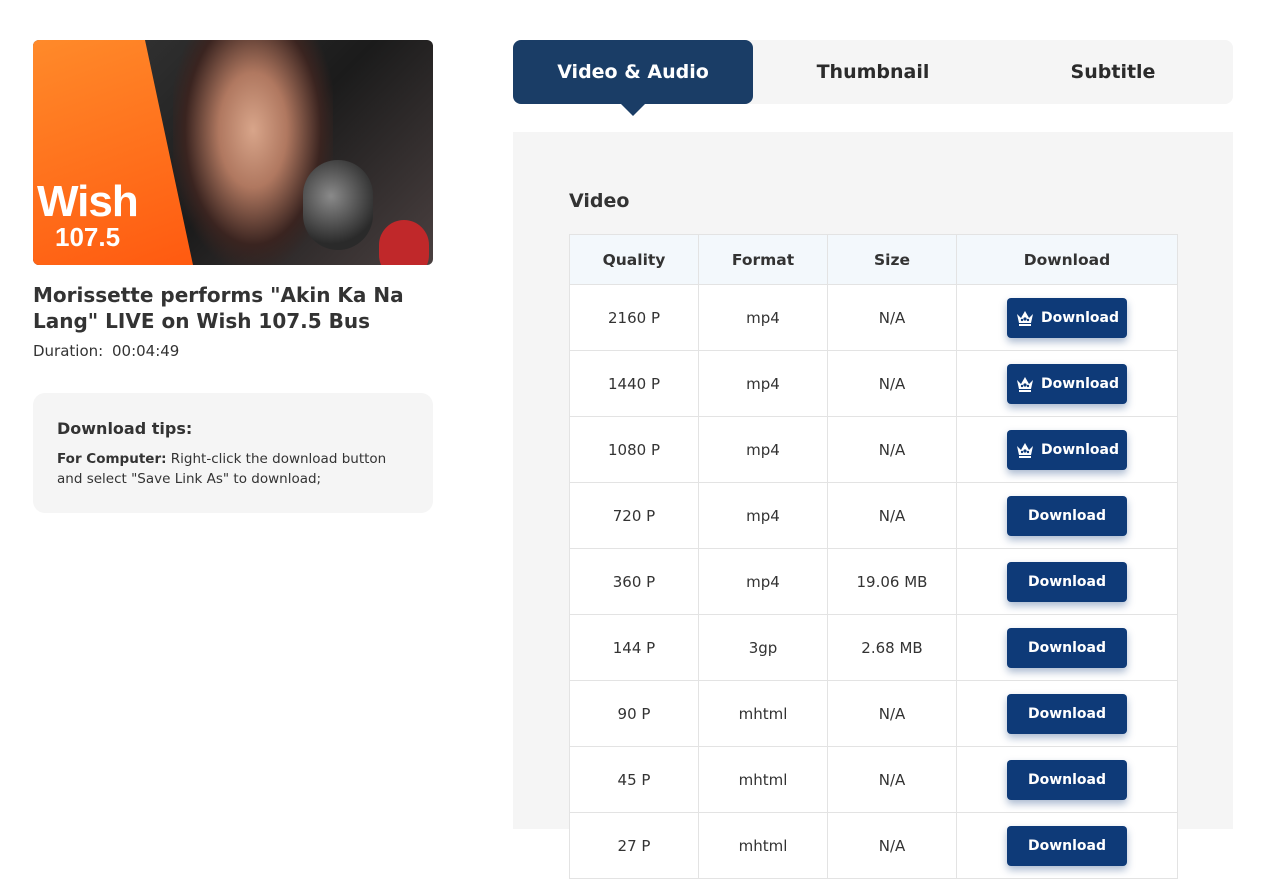  I want to click on section-title: Video, so click(599, 201).